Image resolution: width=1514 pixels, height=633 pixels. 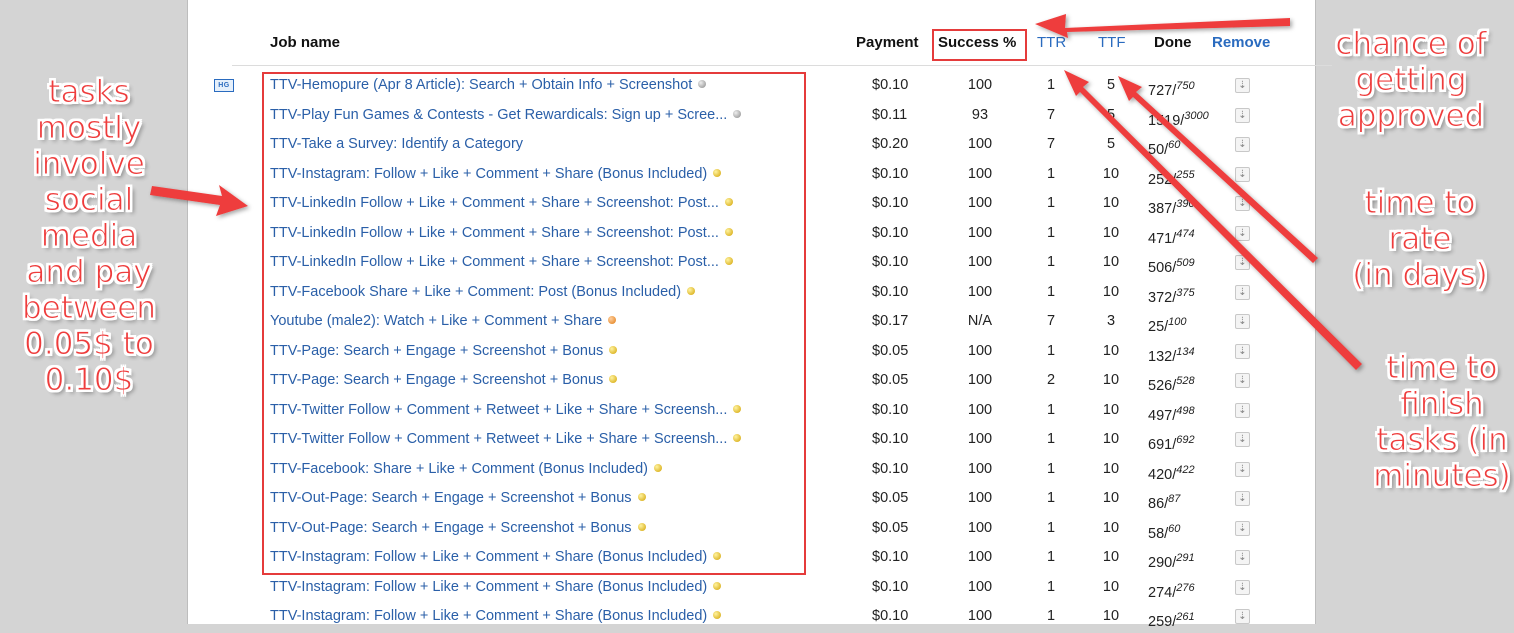 What do you see at coordinates (1442, 476) in the screenshot?
I see `note-line: minutes)` at bounding box center [1442, 476].